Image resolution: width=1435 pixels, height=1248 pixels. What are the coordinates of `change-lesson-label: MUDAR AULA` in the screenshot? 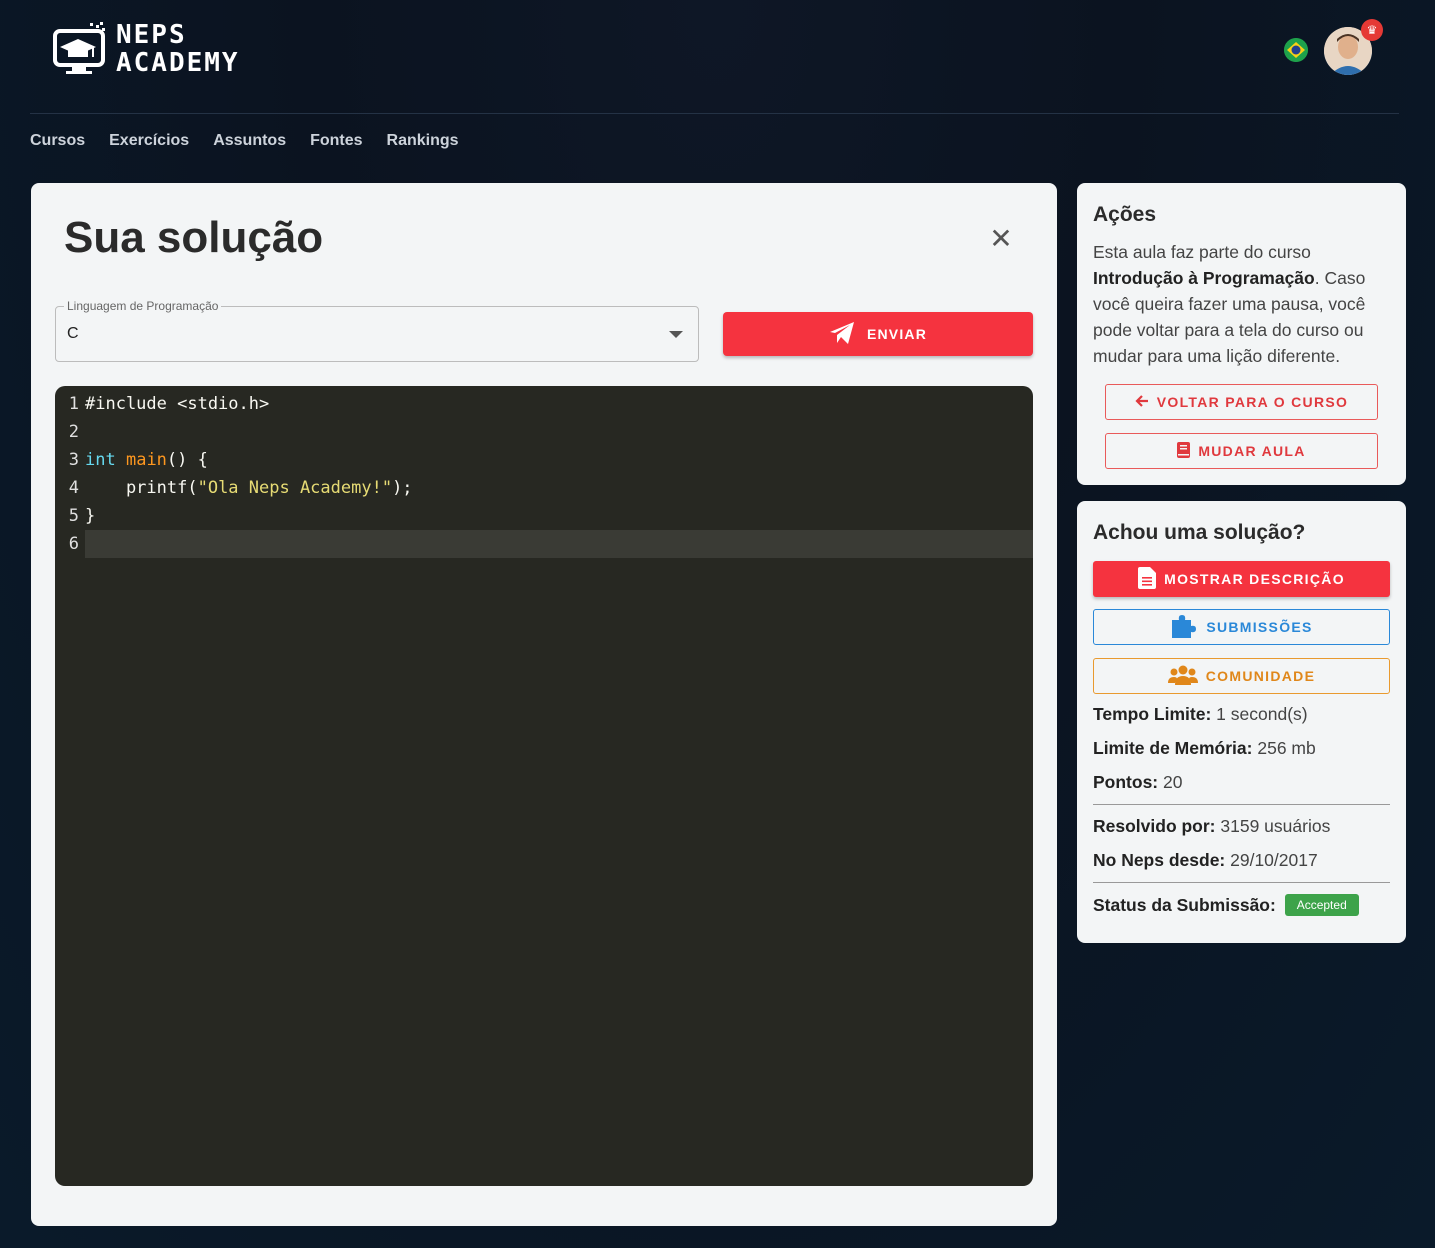 It's located at (1252, 451).